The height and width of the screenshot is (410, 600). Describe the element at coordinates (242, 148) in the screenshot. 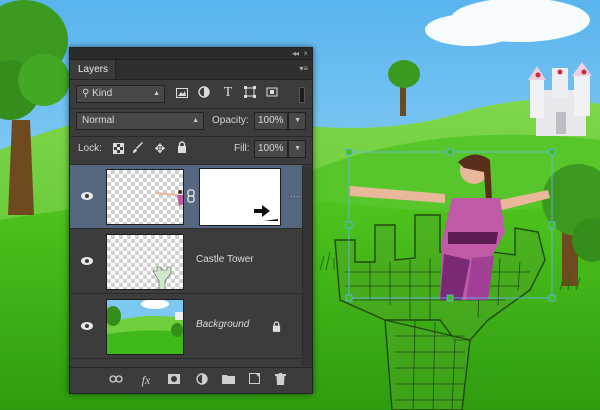

I see `fill-label: Fill:` at that location.